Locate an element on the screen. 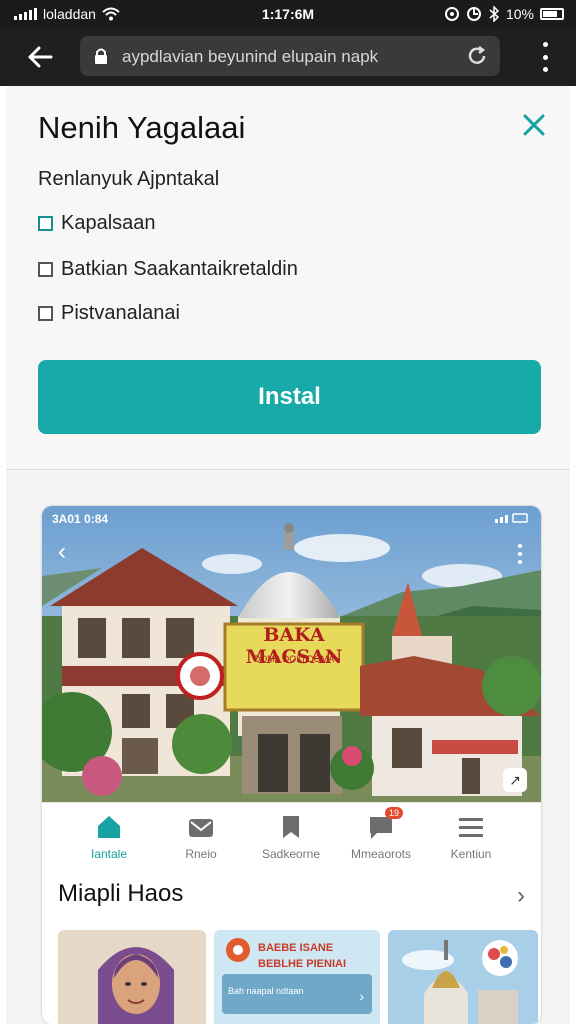 This screenshot has width=576, height=1024. nav-item-home: Iantale is located at coordinates (109, 837).